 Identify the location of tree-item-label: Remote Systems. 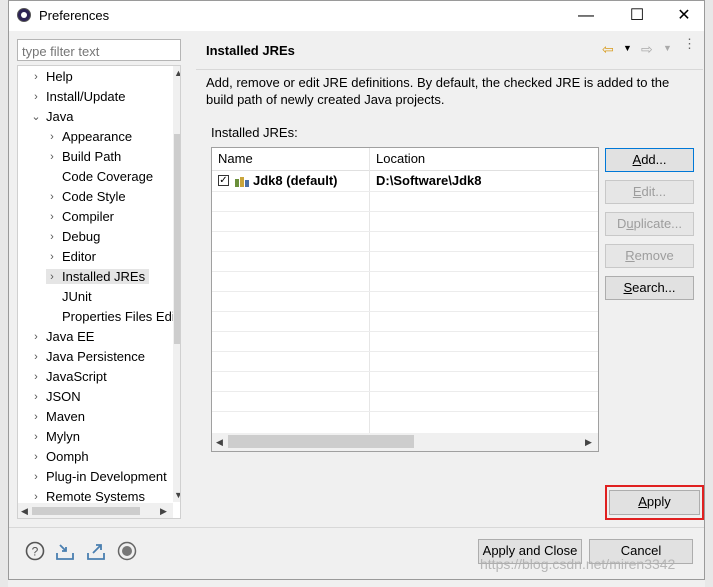
(95, 496).